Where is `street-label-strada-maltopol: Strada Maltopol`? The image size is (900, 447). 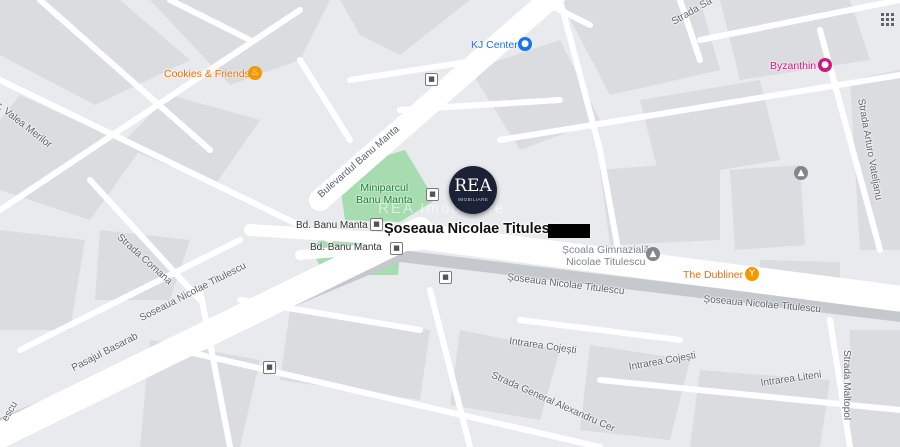 street-label-strada-maltopol: Strada Maltopol is located at coordinates (846, 385).